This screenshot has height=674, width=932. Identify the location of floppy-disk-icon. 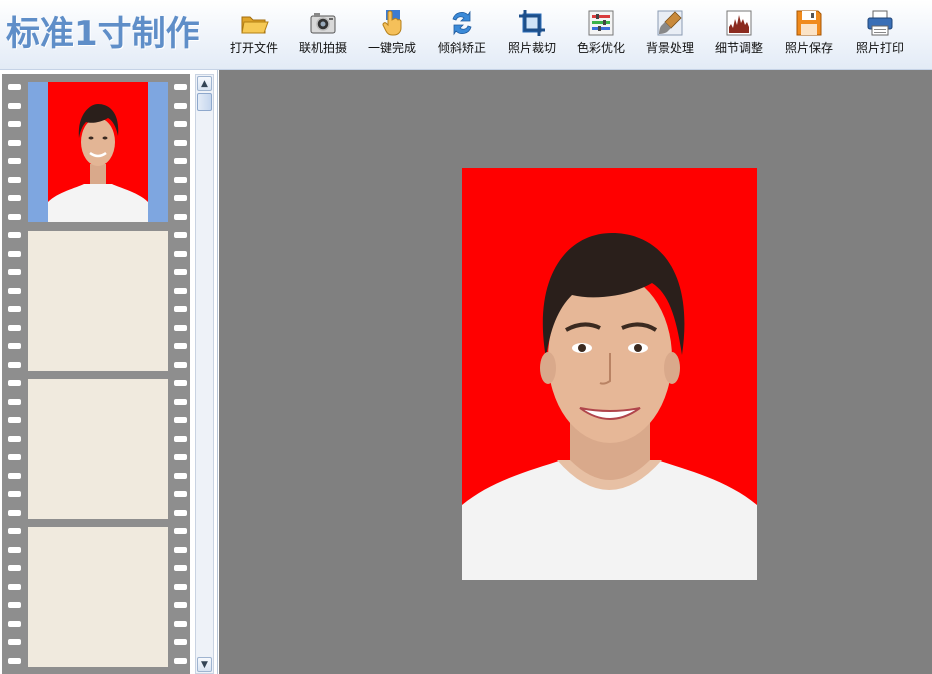
(809, 23).